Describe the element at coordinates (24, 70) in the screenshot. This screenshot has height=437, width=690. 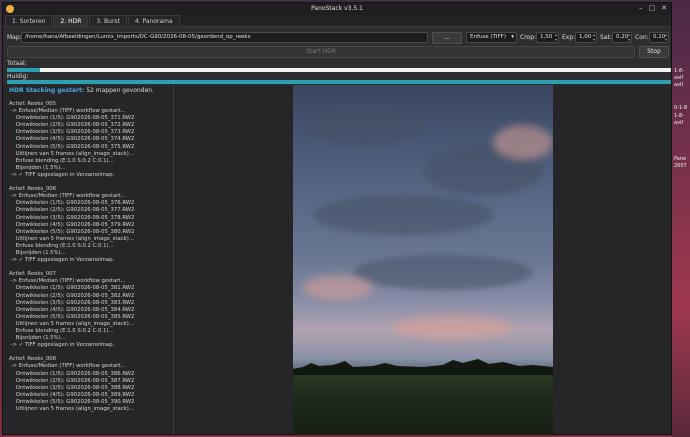
I see `total-progress-fill` at that location.